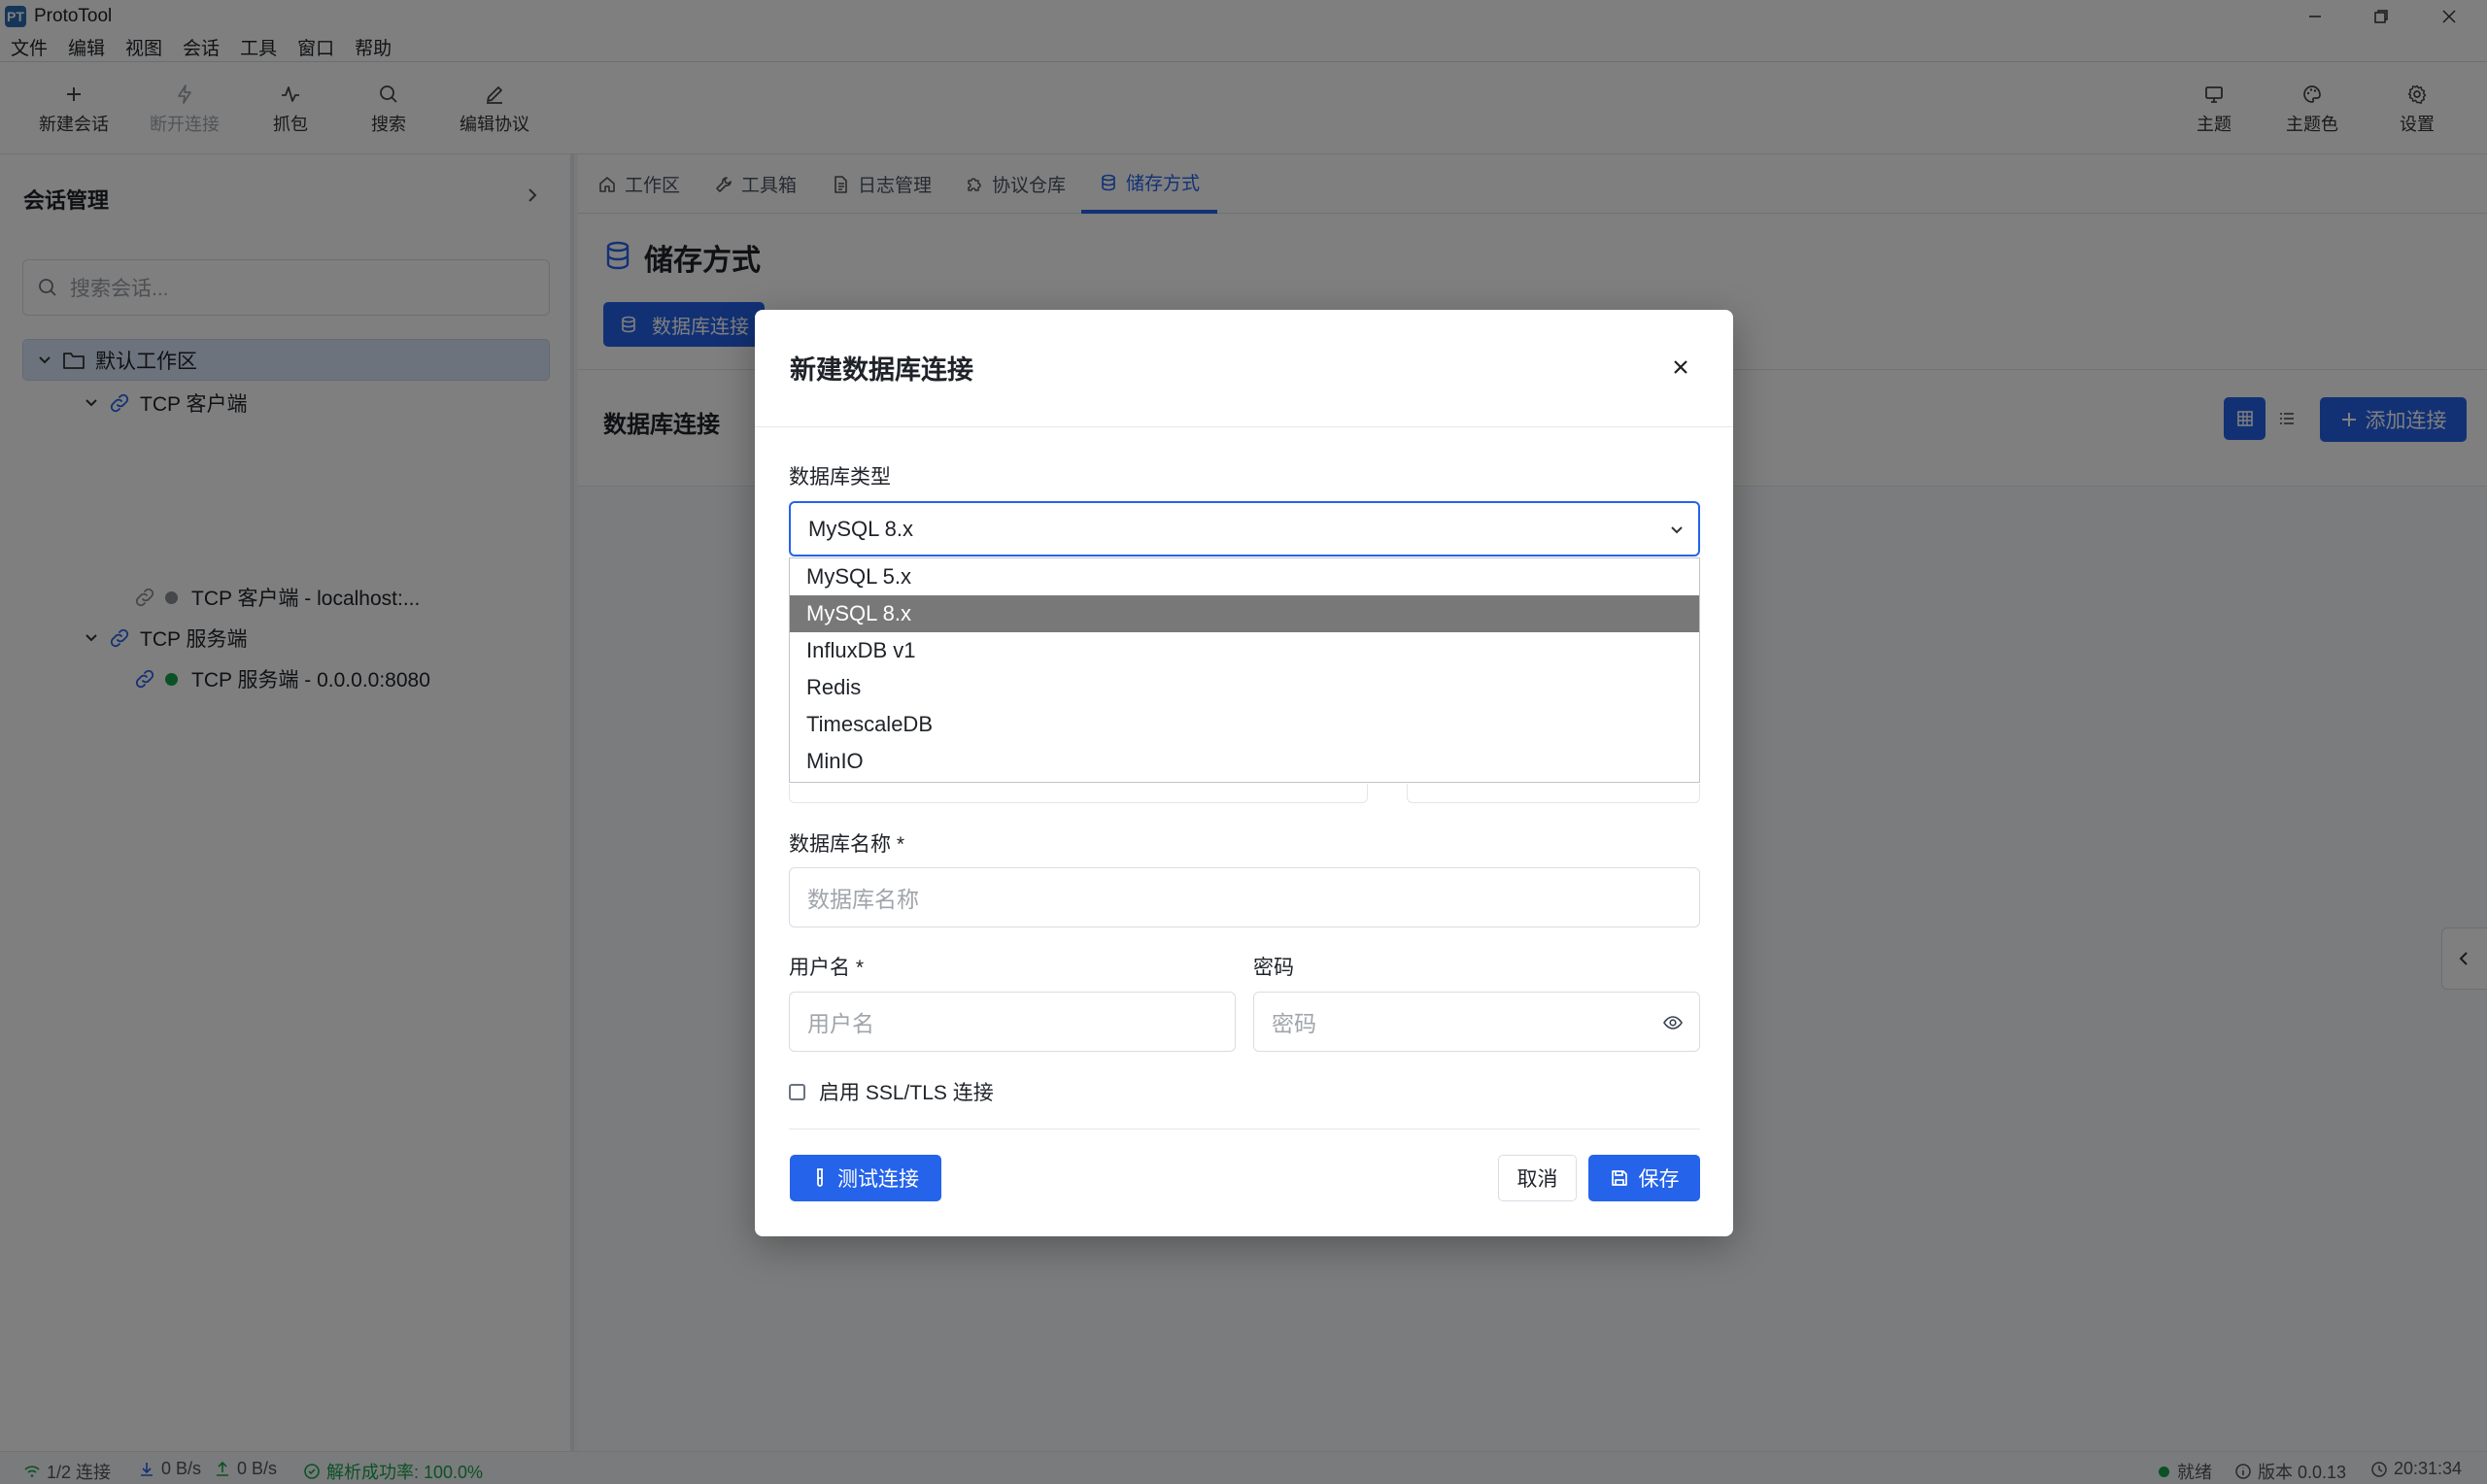  What do you see at coordinates (840, 1023) in the screenshot?
I see `username-placeholder: 用户名` at bounding box center [840, 1023].